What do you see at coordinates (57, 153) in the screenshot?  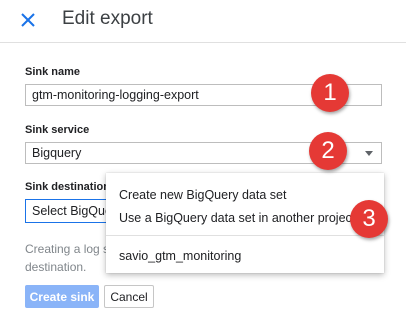 I see `sink-service-value: Bigquery` at bounding box center [57, 153].